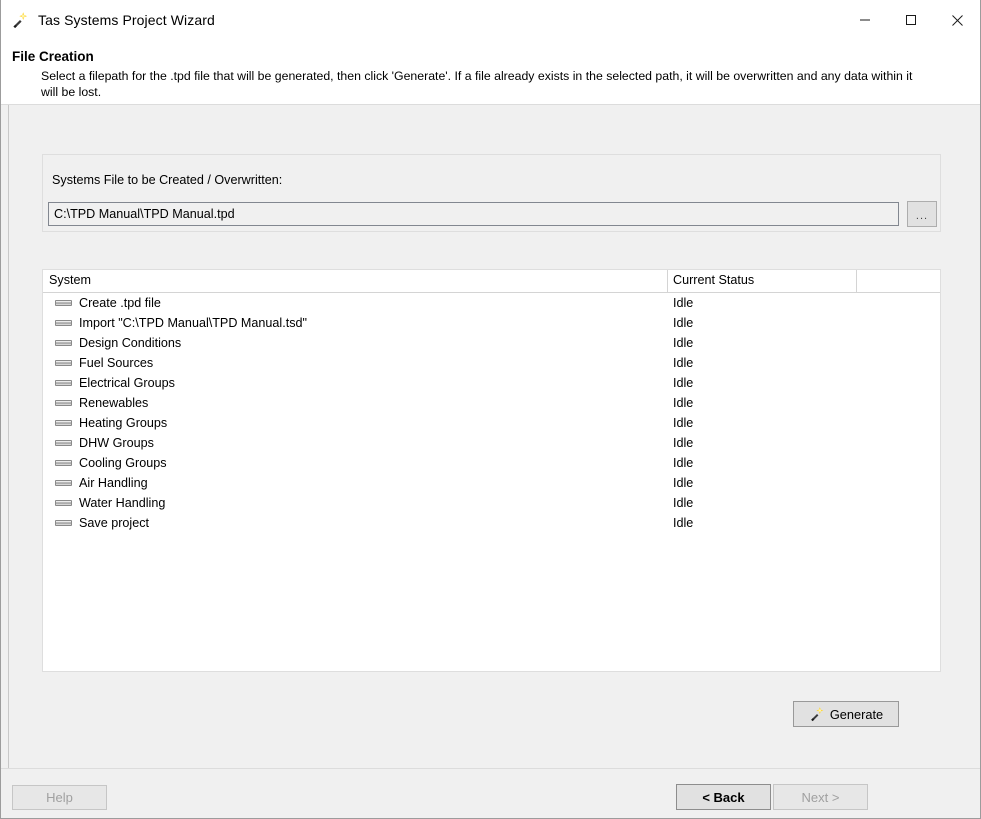 Image resolution: width=981 pixels, height=819 pixels. Describe the element at coordinates (123, 423) in the screenshot. I see `row-system-label: Heating Groups` at that location.